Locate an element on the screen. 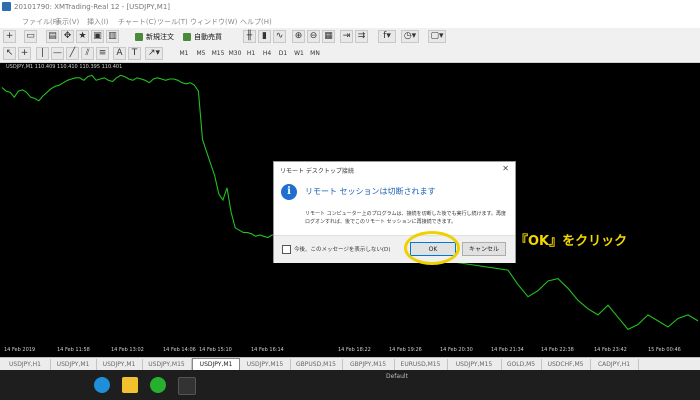 The height and width of the screenshot is (400, 700). time-tick: 14 Feb 20:30 is located at coordinates (456, 350).